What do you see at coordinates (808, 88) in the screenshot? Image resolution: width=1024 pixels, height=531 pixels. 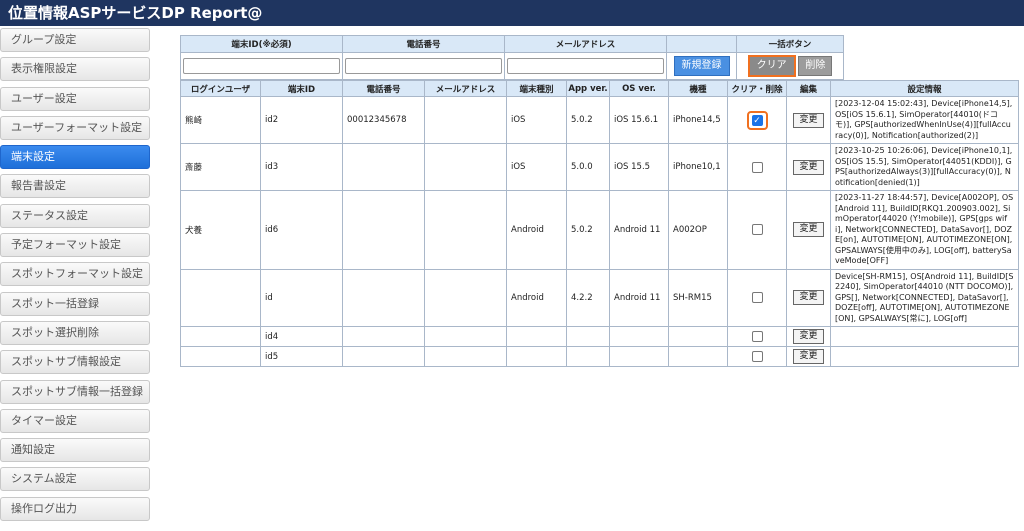 I see `column-header: 編集` at bounding box center [808, 88].